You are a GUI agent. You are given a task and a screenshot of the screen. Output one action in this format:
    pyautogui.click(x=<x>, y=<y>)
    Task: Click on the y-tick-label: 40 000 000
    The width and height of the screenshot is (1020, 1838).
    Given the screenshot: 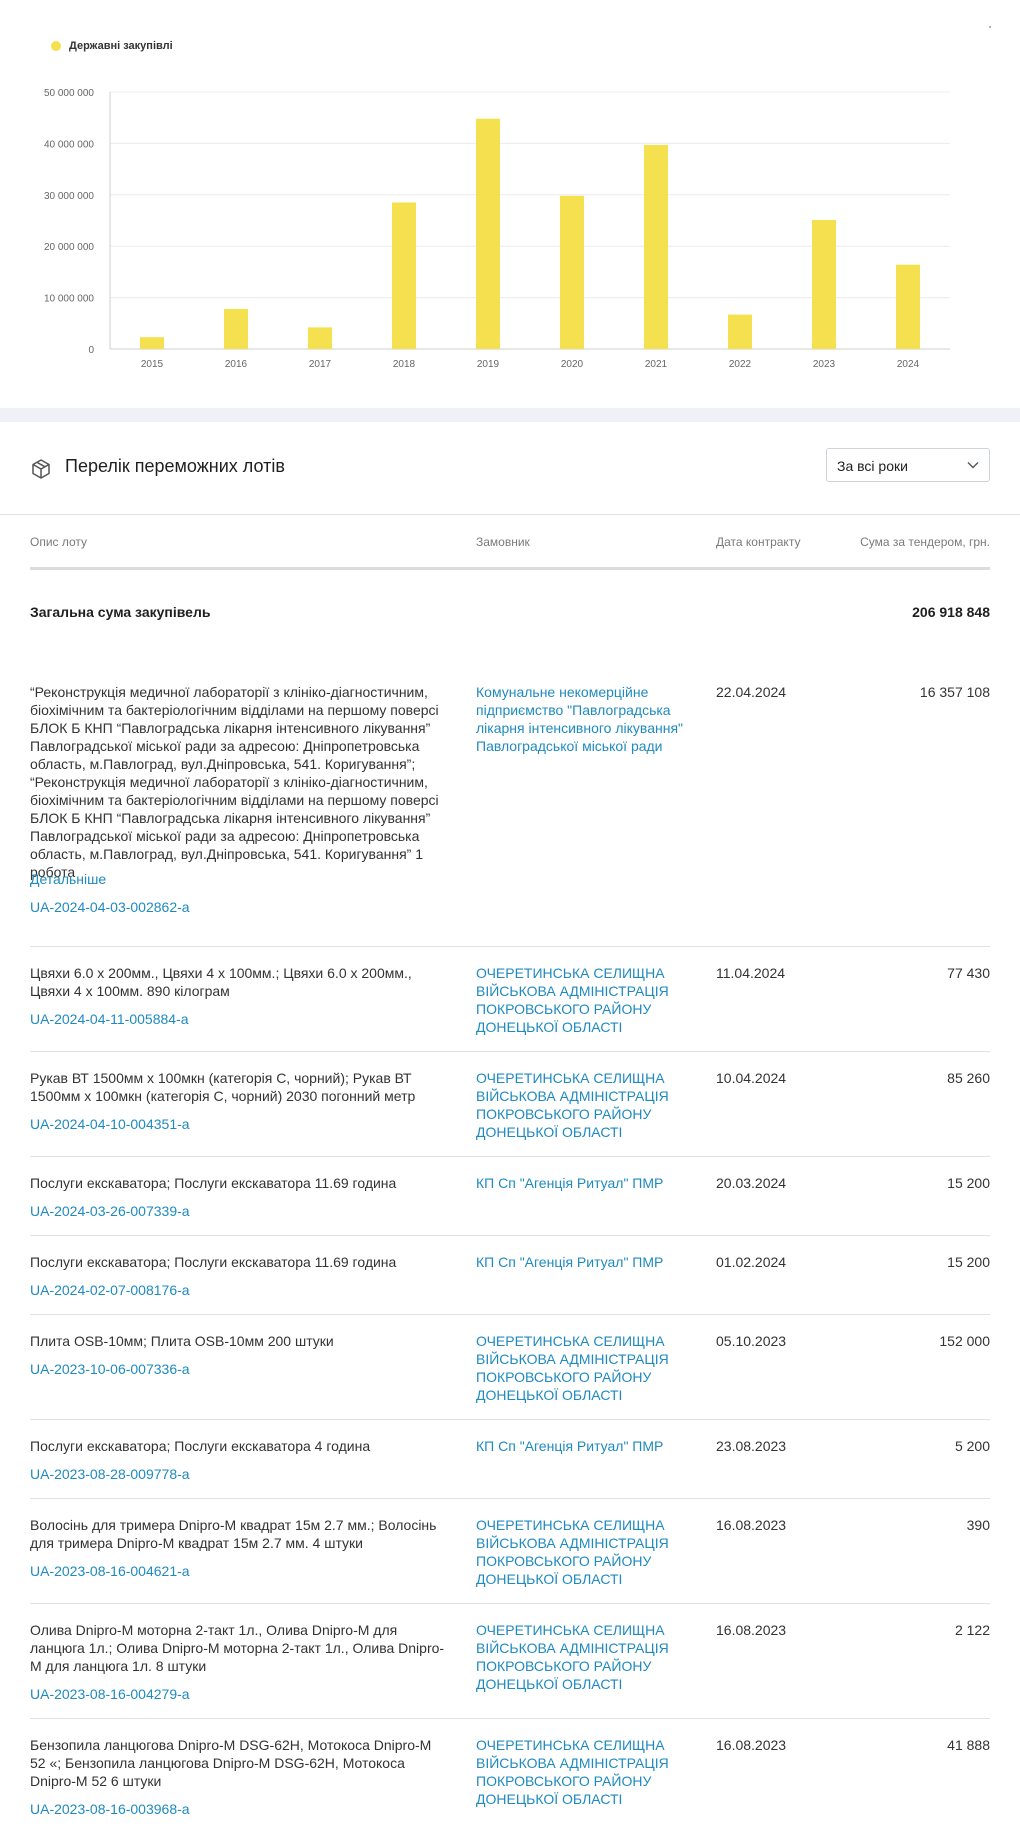 What is the action you would take?
    pyautogui.click(x=69, y=144)
    